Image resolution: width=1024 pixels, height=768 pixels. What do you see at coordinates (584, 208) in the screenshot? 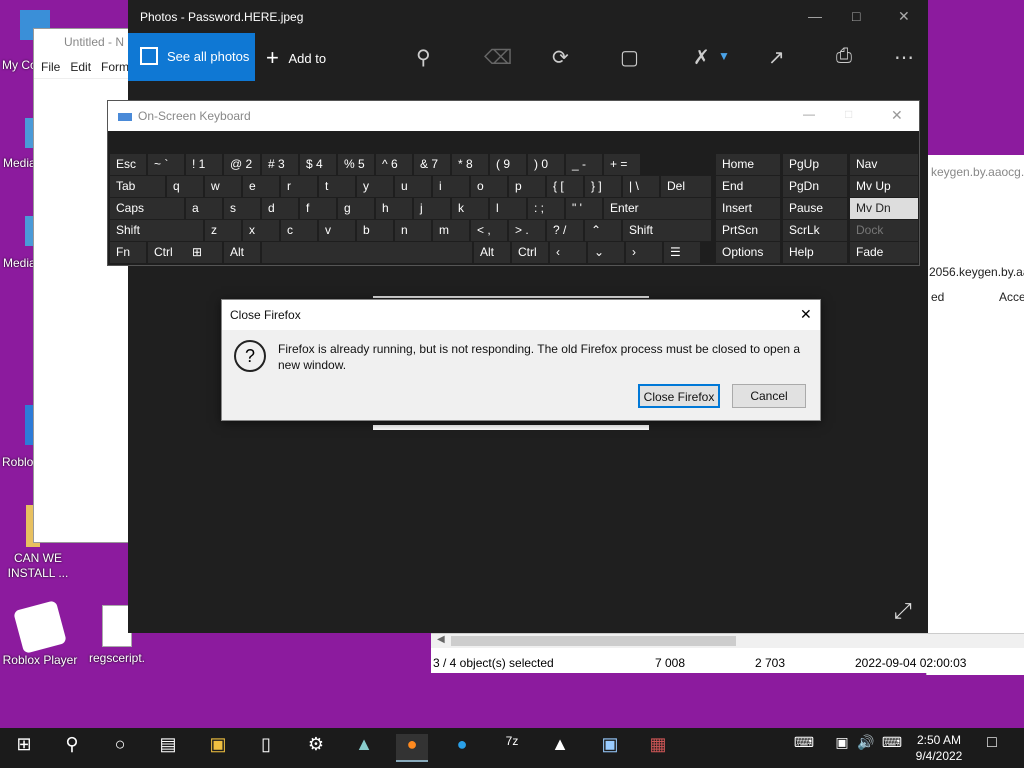
I see `osk-key: " '` at bounding box center [584, 208].